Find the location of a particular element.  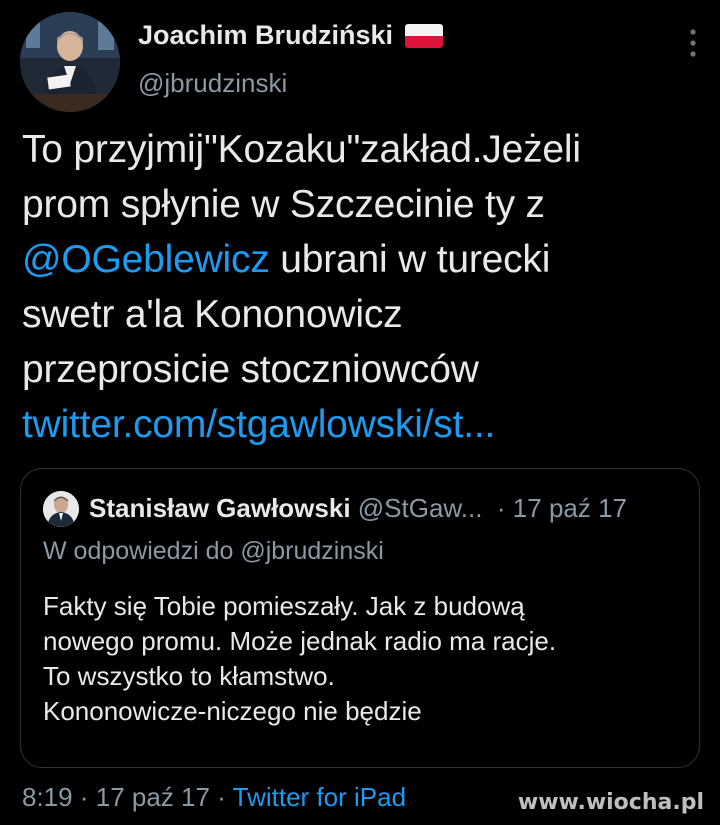

tweet-time: 8:19 is located at coordinates (47, 797).